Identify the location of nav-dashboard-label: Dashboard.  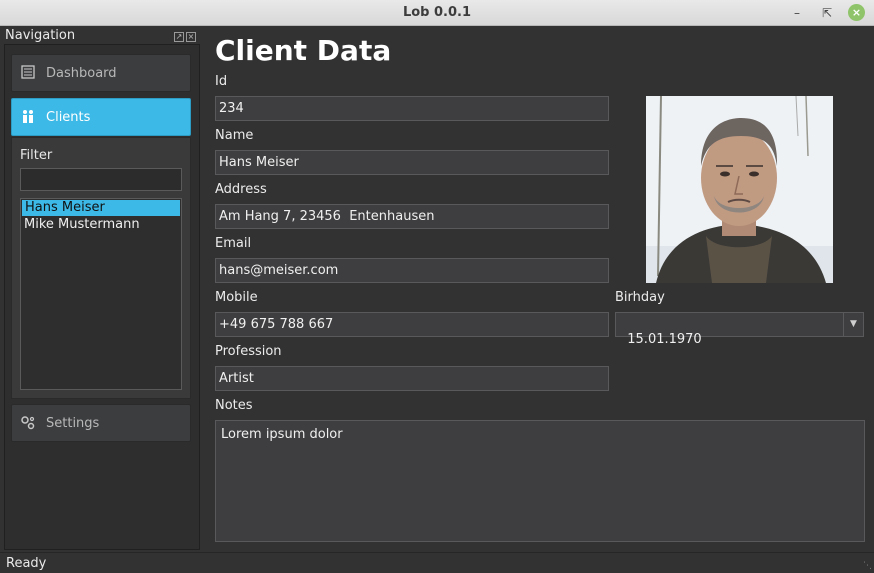
(81, 73).